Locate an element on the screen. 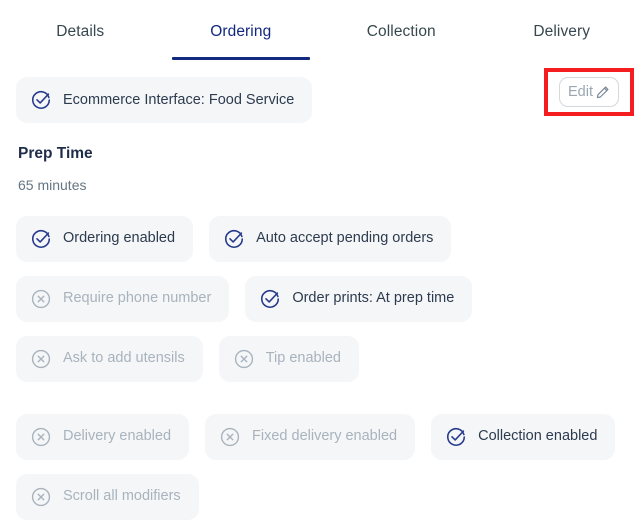 The image size is (642, 522). edit-button-highlight: Edit is located at coordinates (589, 92).